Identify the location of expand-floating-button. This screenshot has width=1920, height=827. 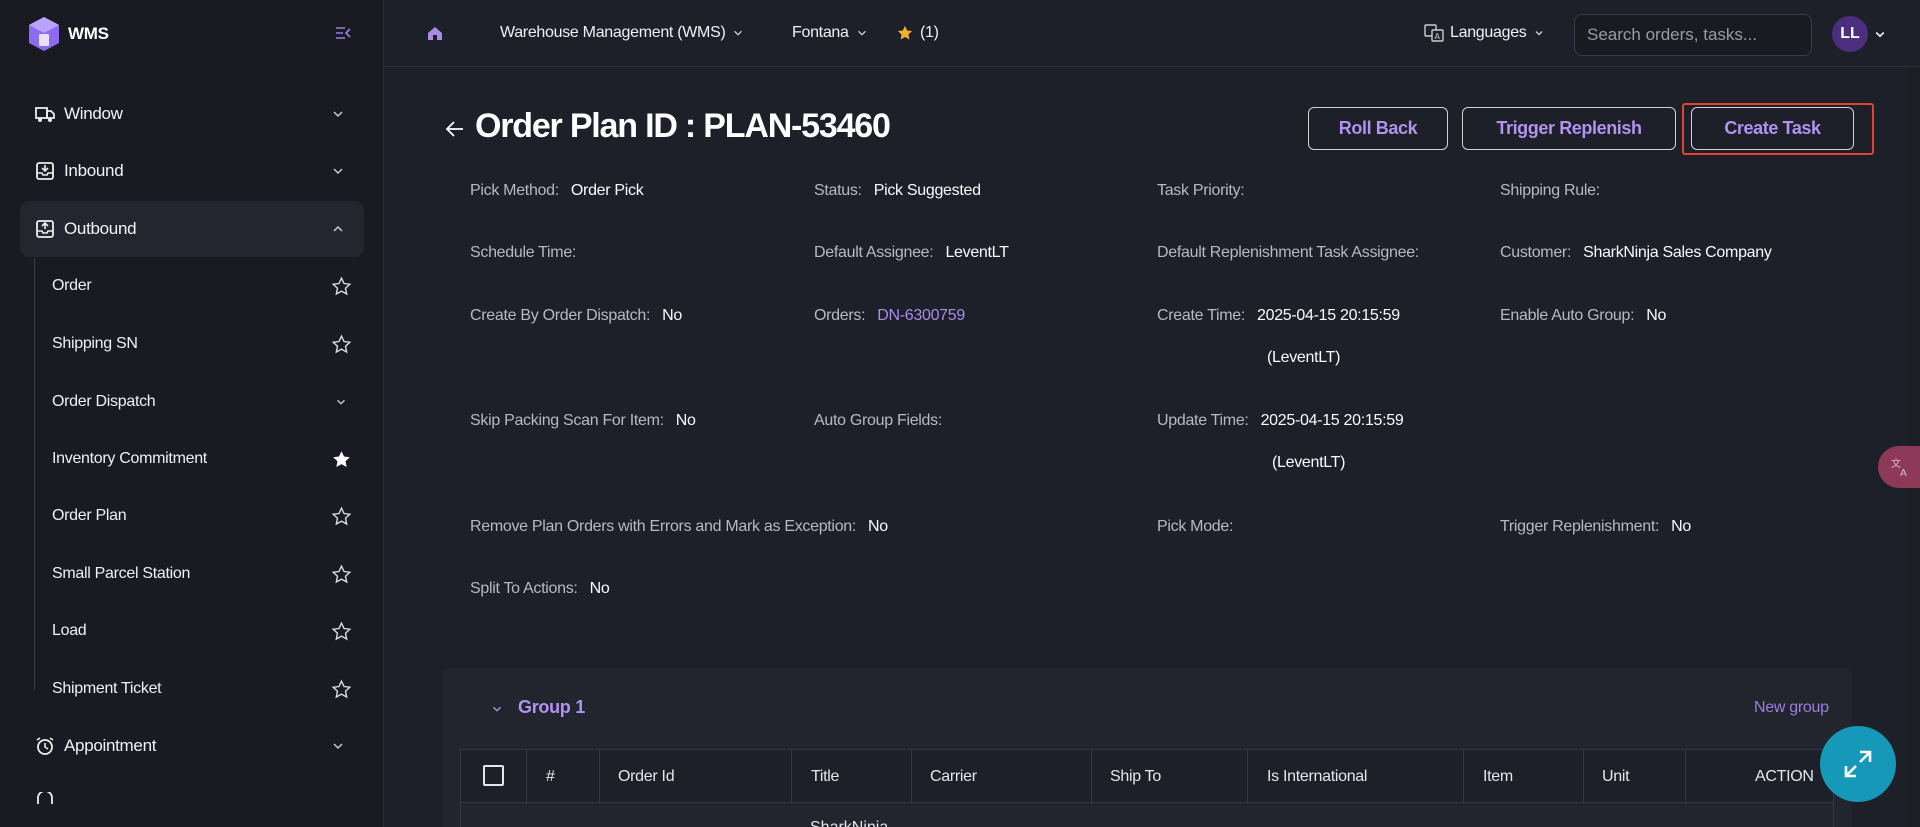
(1858, 764).